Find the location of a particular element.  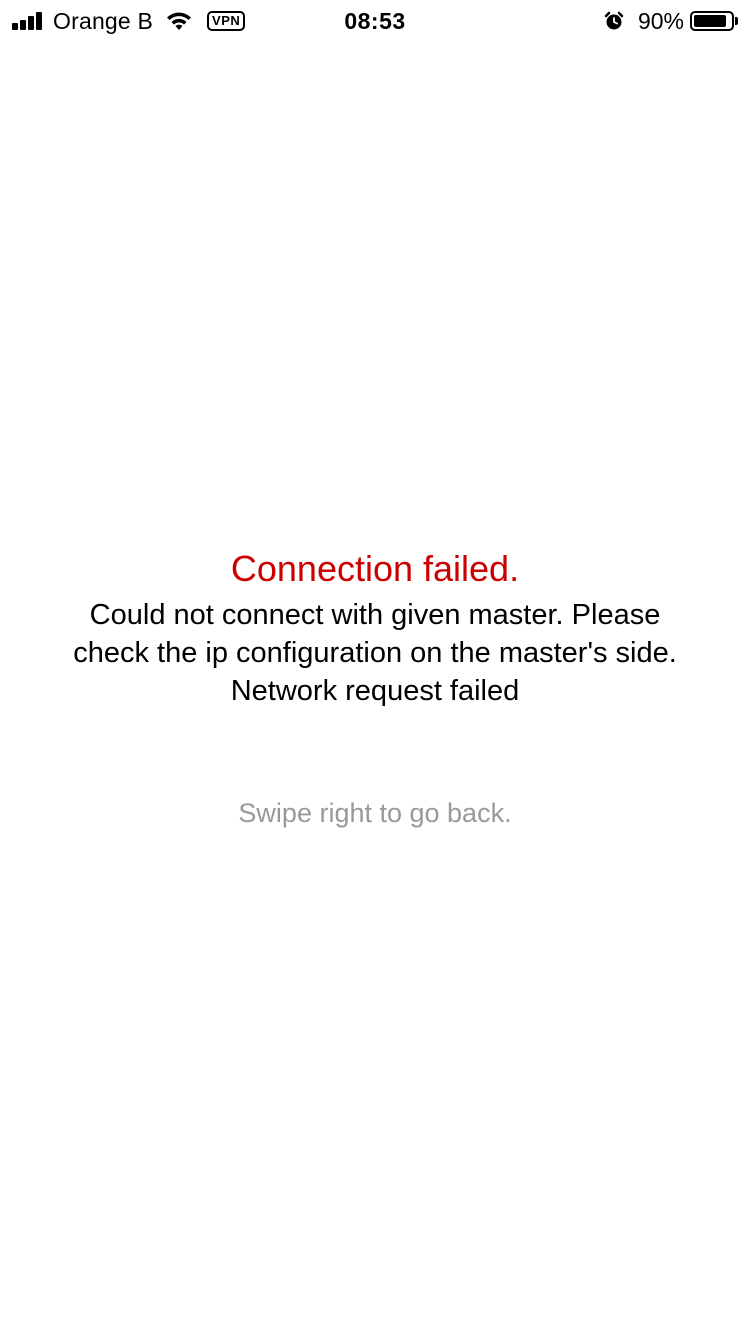

status-bar-right: 90% is located at coordinates (671, 21).